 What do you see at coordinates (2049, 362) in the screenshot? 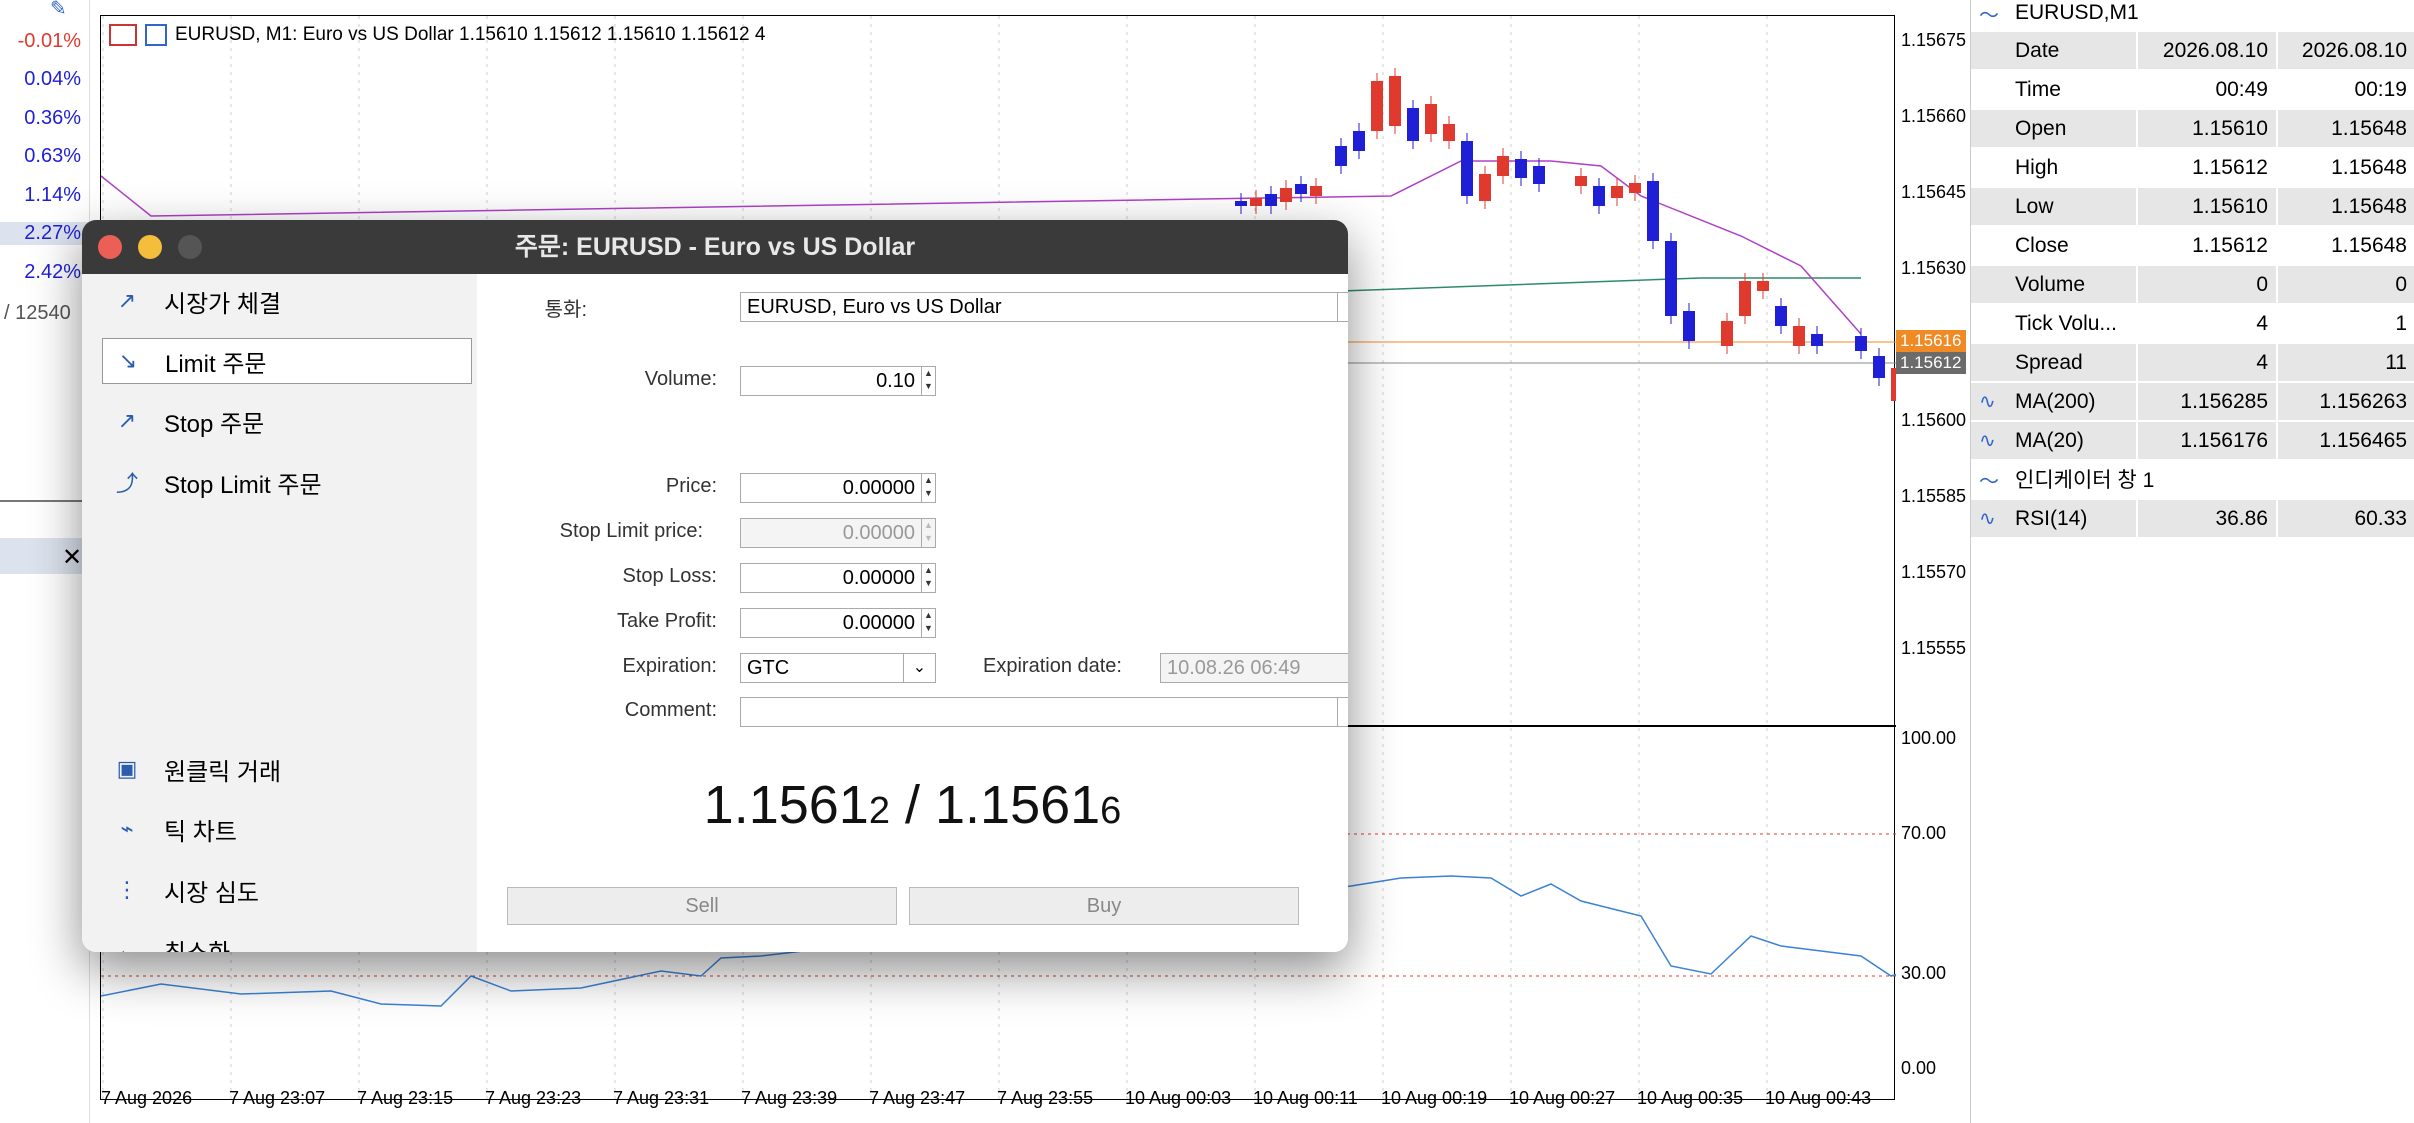
I see `data-label: Spread` at bounding box center [2049, 362].